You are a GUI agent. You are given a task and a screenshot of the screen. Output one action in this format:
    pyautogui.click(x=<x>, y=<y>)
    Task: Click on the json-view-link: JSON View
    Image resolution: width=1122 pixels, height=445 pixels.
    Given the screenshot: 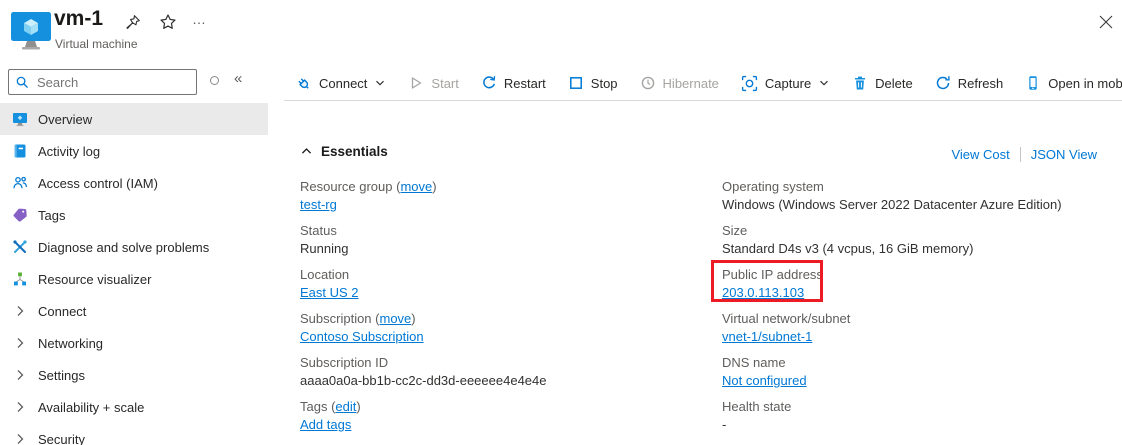 What is the action you would take?
    pyautogui.click(x=1064, y=154)
    